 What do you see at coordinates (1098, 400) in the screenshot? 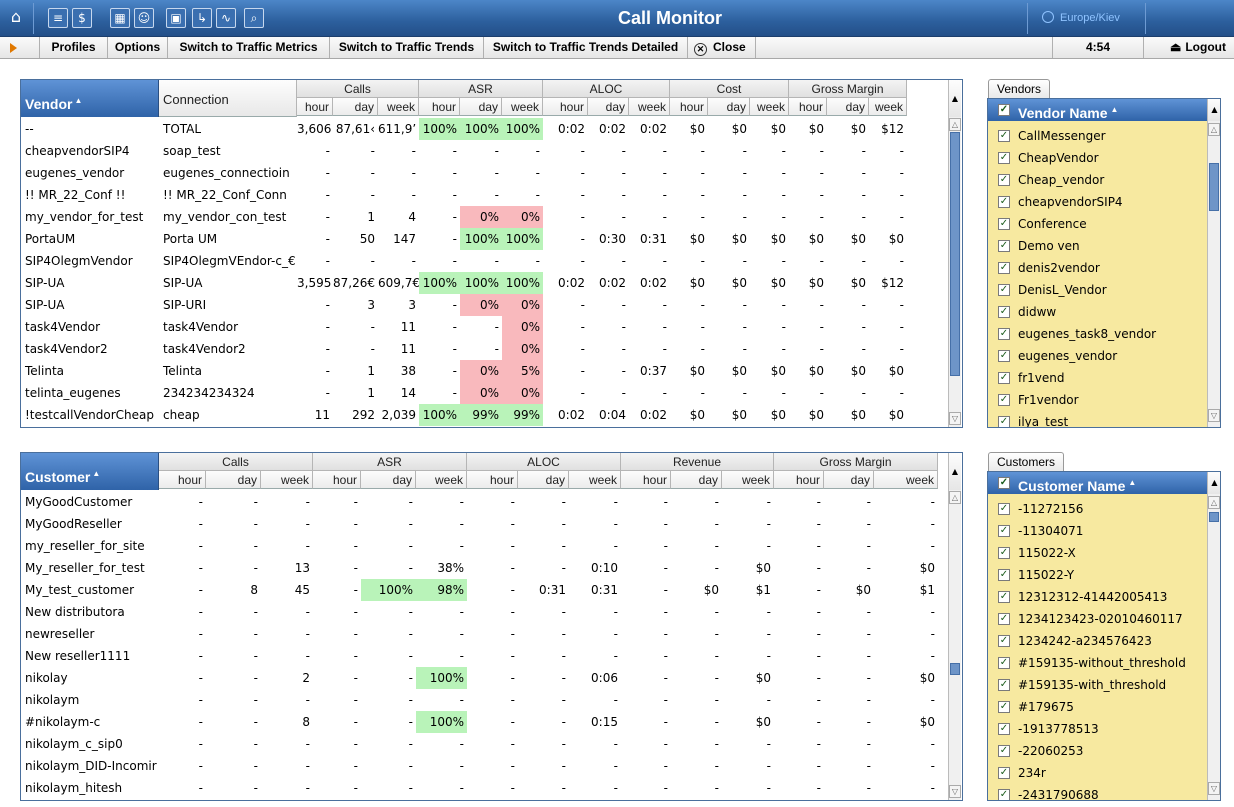
I see `vendors_panel-item: ✓ Fr1vendor` at bounding box center [1098, 400].